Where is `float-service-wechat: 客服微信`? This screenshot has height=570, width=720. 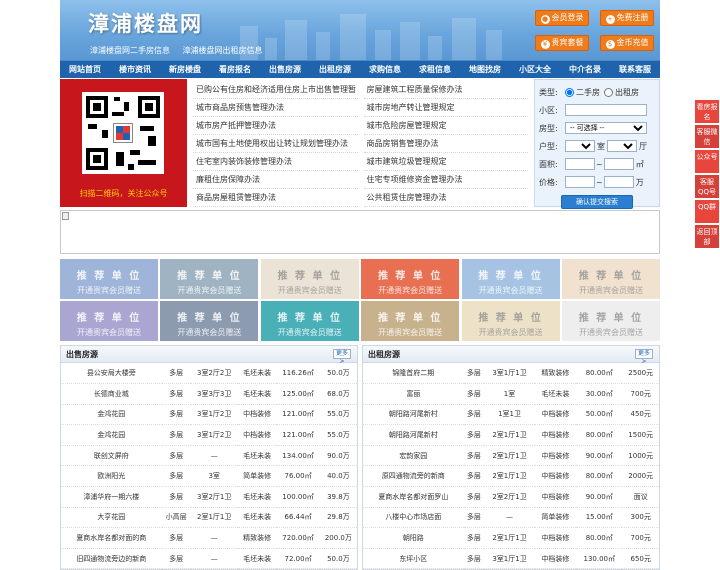
float-service-wechat: 客服微信 is located at coordinates (707, 137).